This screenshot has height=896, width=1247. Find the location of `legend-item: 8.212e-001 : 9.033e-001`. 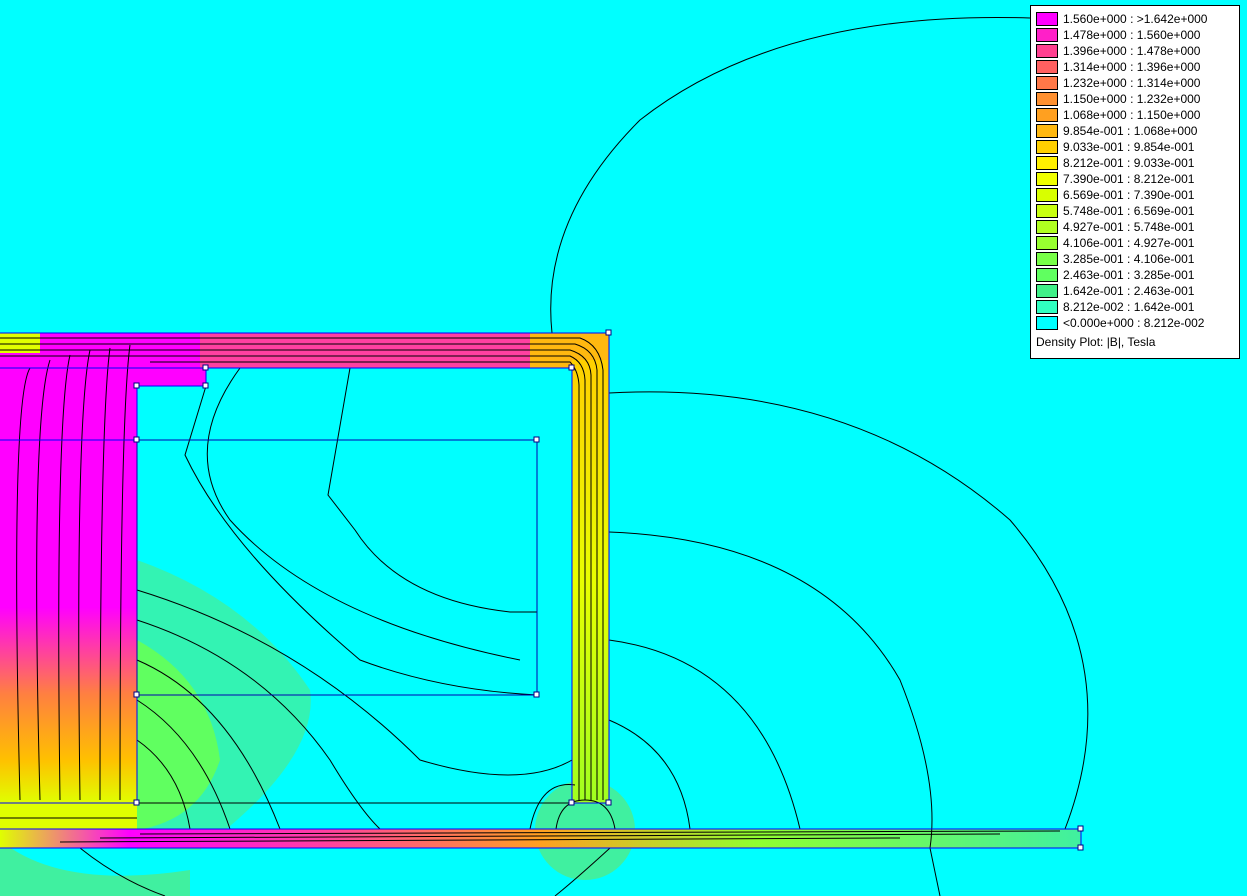

legend-item: 8.212e-001 : 9.033e-001 is located at coordinates (1137, 163).